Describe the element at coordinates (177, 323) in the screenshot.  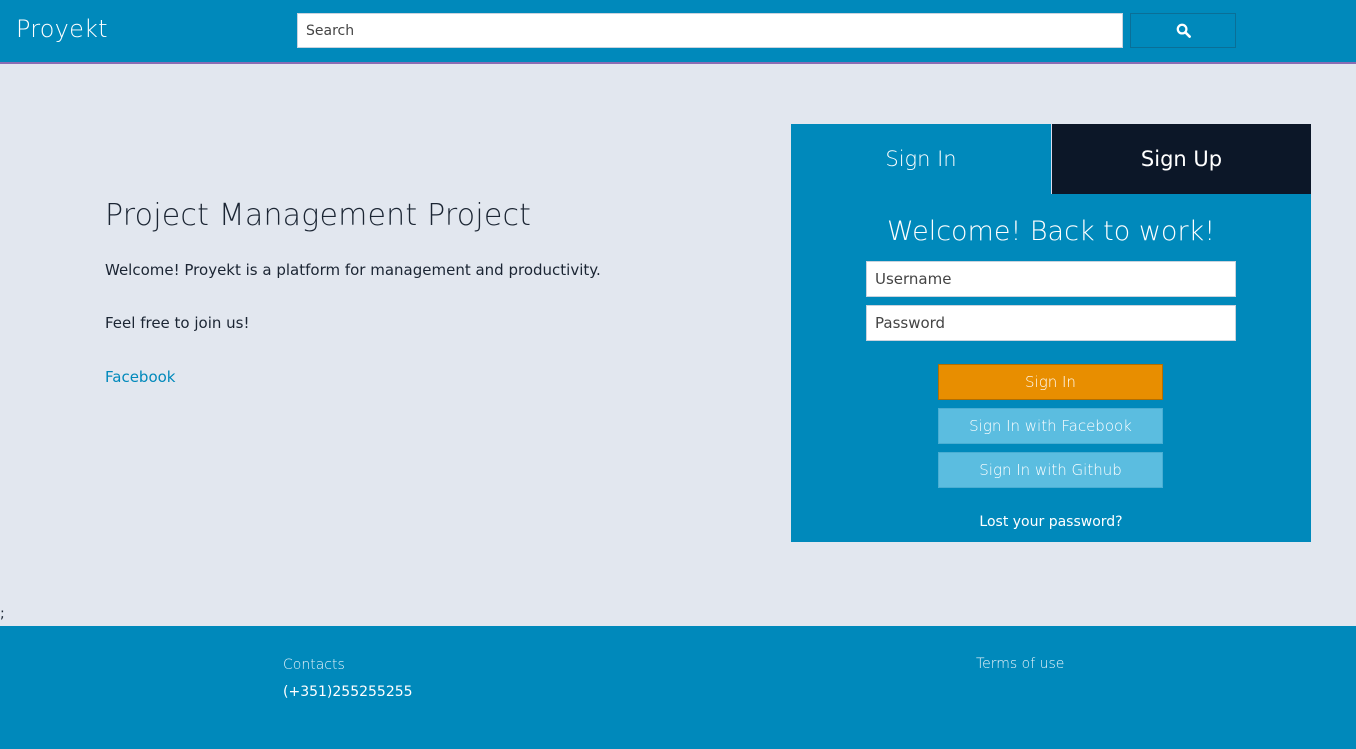
I see `join-text: Feel free to join us!` at that location.